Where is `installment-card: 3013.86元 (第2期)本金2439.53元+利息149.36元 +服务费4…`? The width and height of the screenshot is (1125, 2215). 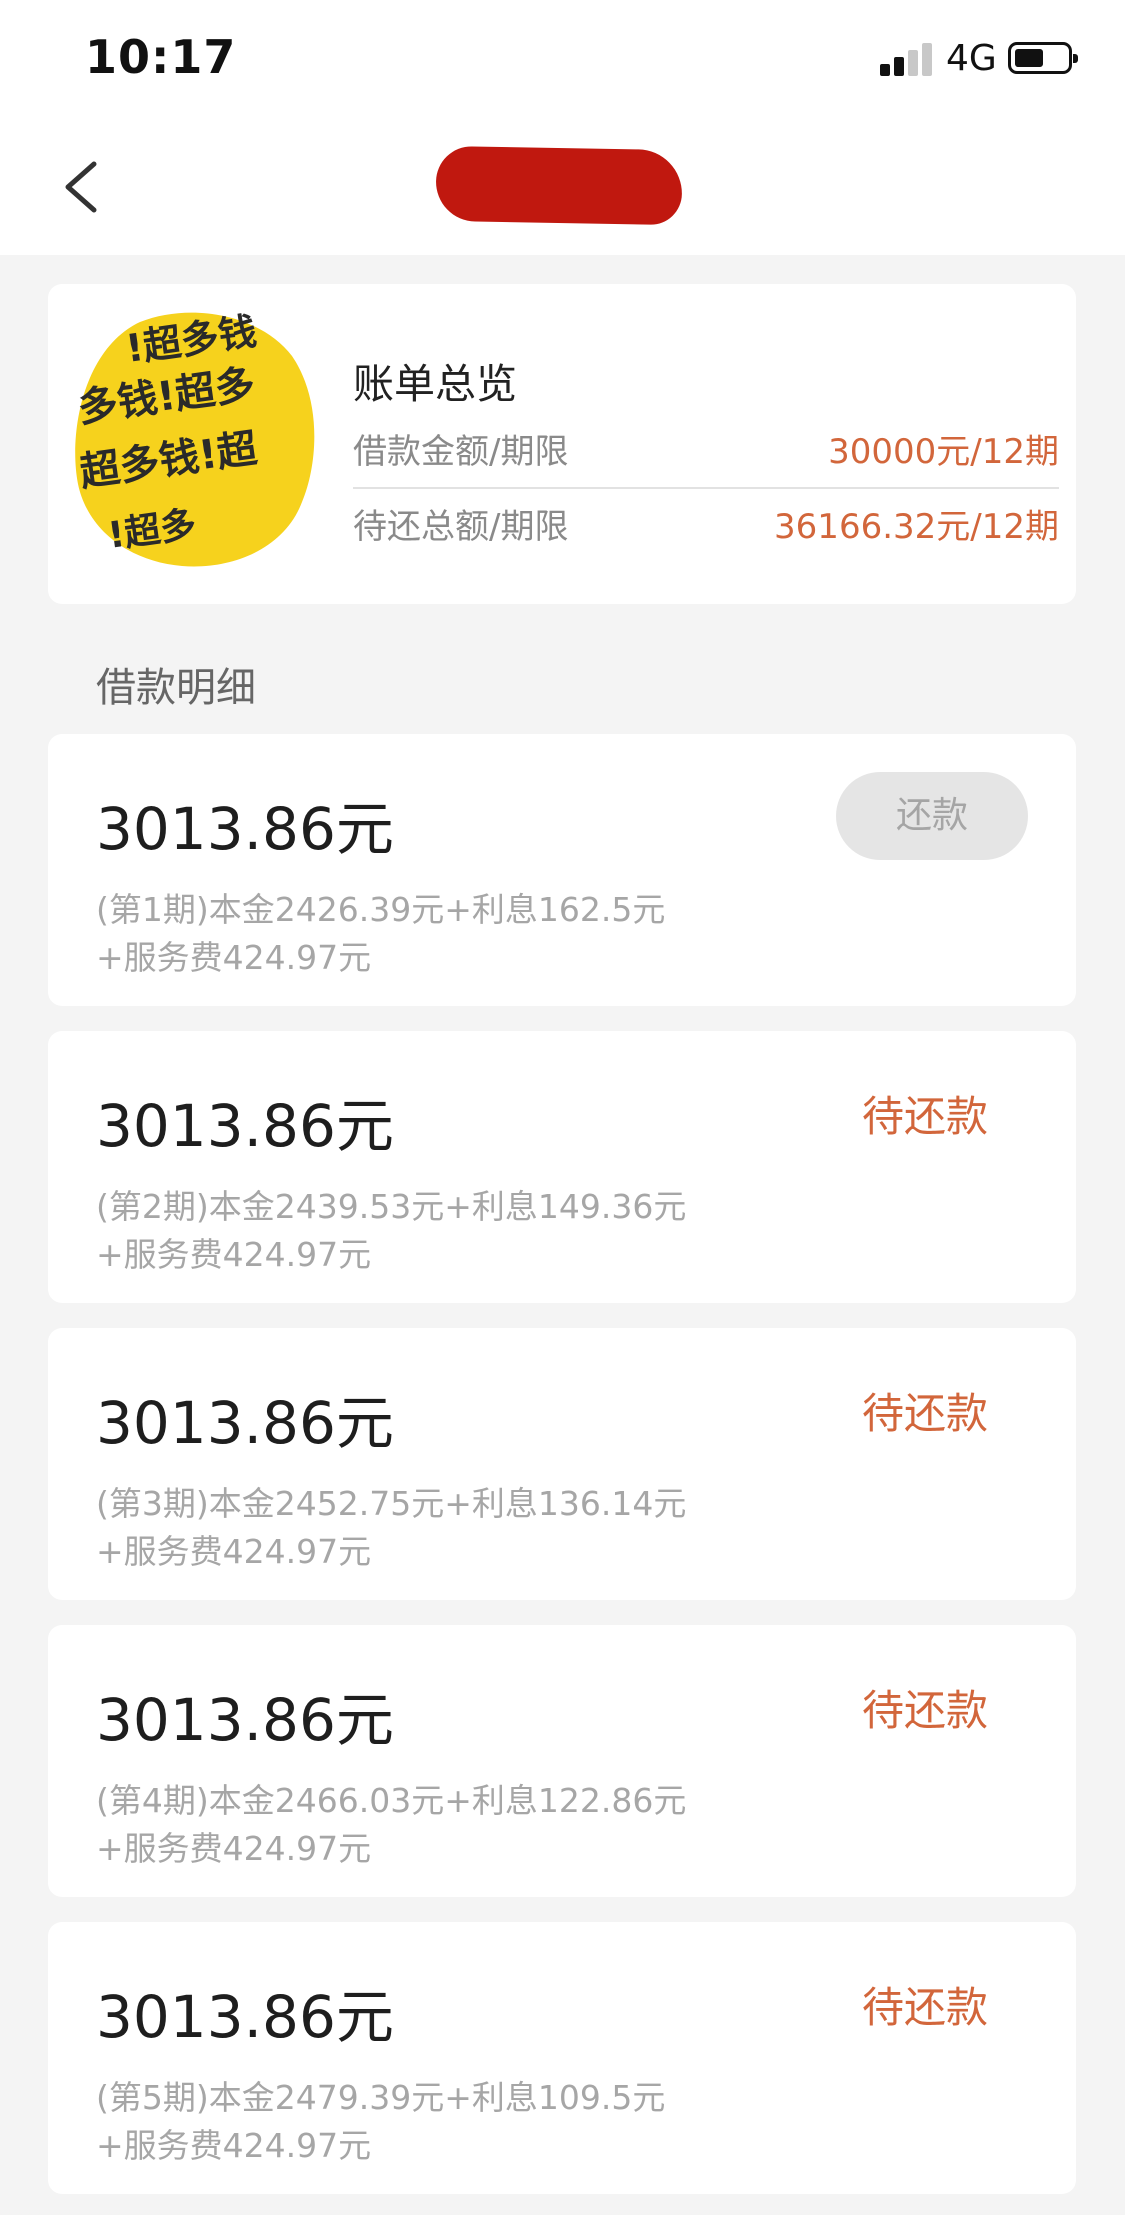 installment-card: 3013.86元 (第2期)本金2439.53元+利息149.36元 +服务费4… is located at coordinates (562, 1167).